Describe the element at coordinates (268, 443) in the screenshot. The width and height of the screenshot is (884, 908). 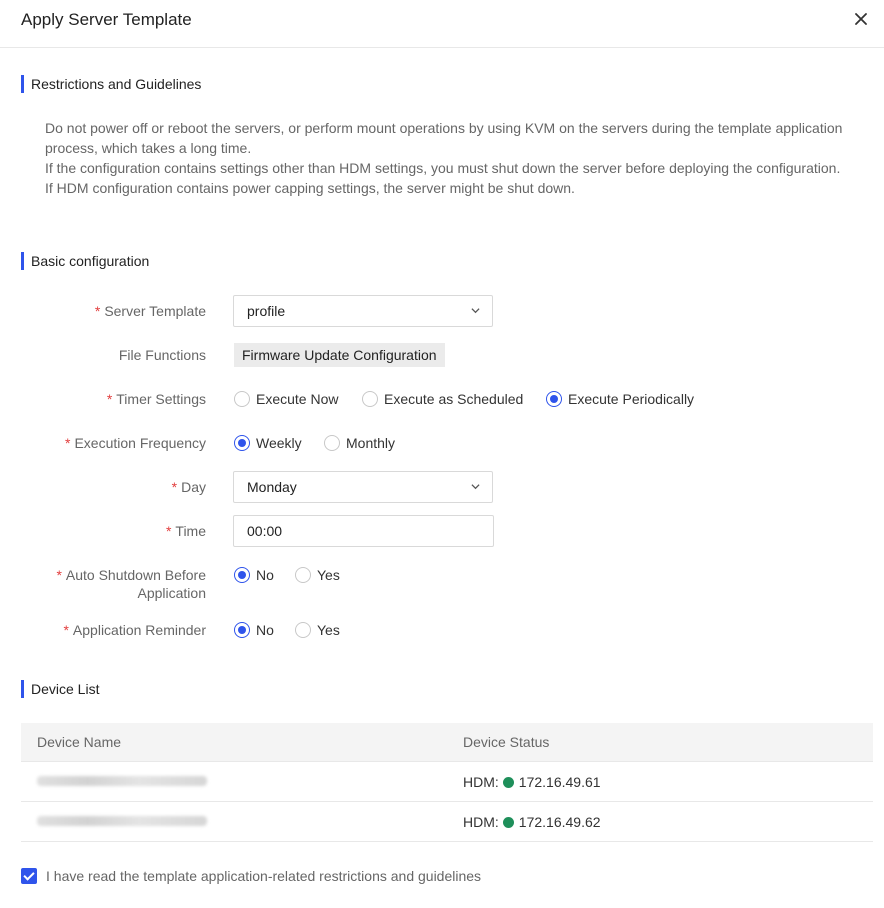
I see `radio-weekly: Weekly` at that location.